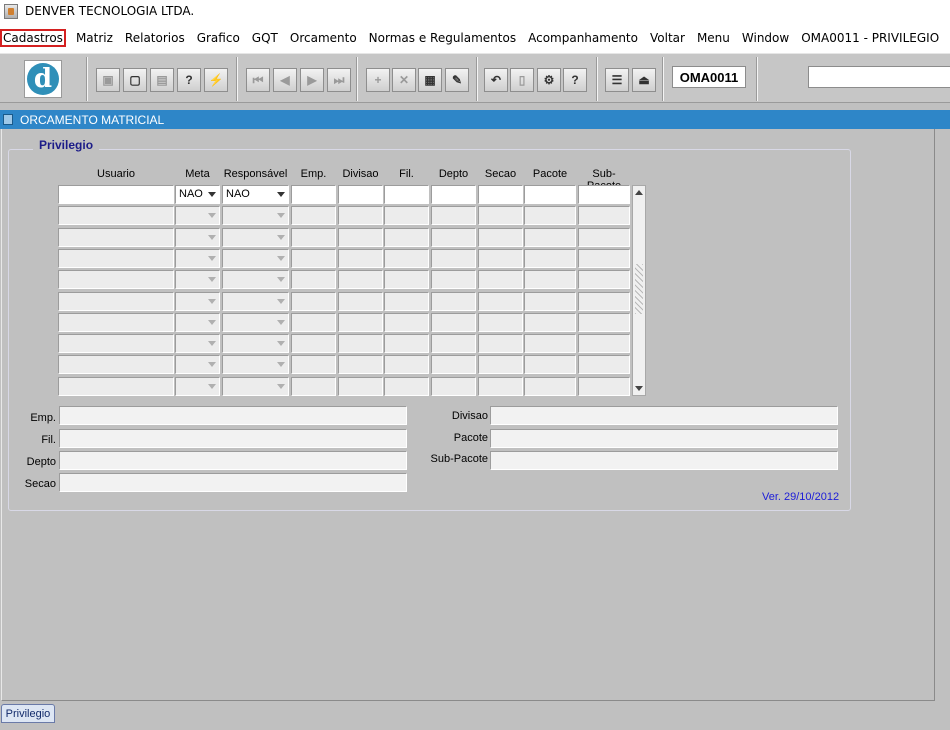  Describe the element at coordinates (94, 38) in the screenshot. I see `menu-matriz: Matriz` at that location.